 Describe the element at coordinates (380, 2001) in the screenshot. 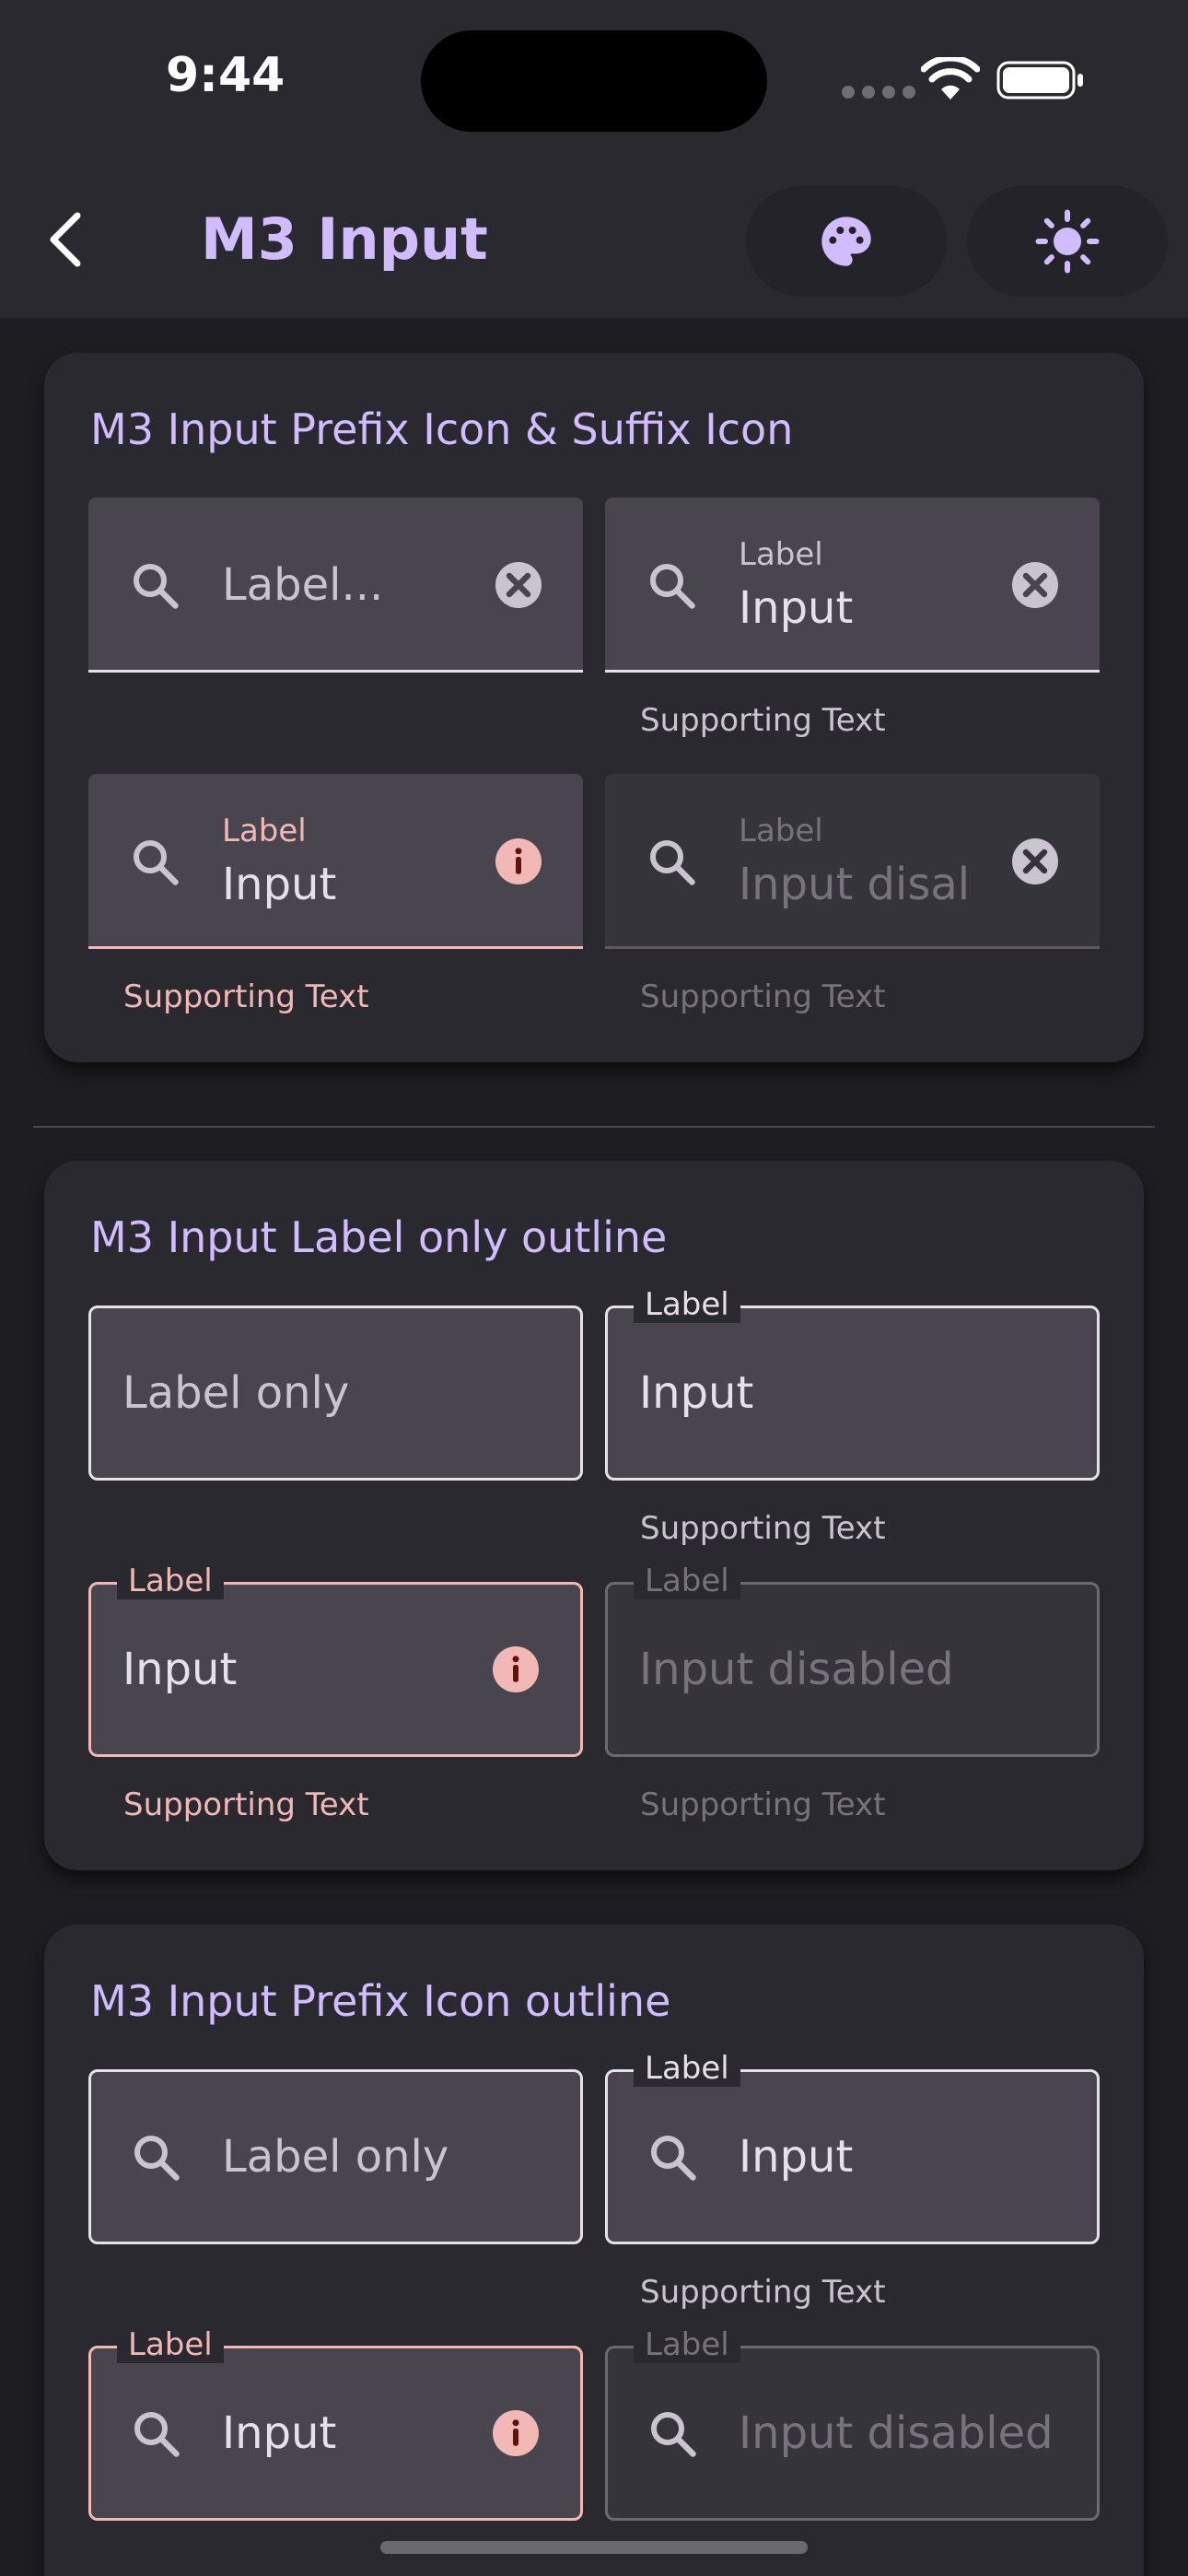

I see `section-title: M3 Input Prefix Icon outline` at that location.